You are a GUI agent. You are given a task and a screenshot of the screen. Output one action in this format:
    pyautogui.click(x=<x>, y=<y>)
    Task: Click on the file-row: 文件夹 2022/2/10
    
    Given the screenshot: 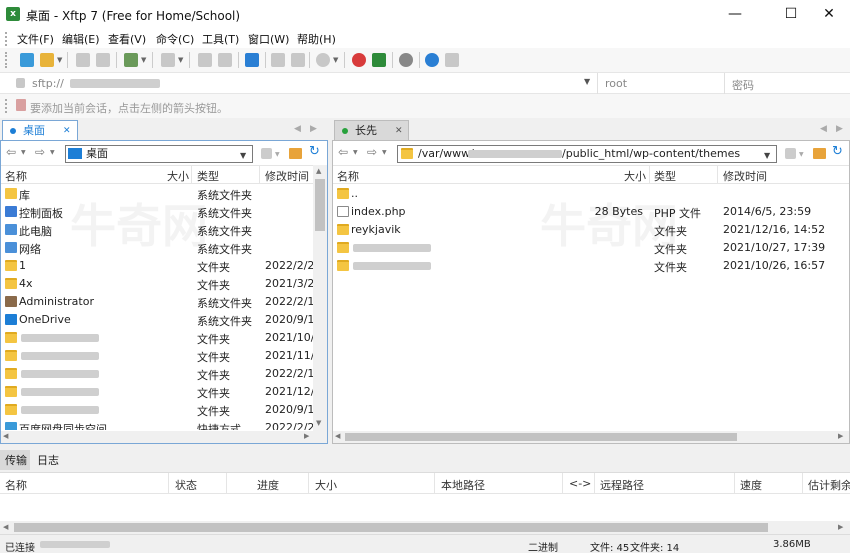 What is the action you would take?
    pyautogui.click(x=157, y=374)
    